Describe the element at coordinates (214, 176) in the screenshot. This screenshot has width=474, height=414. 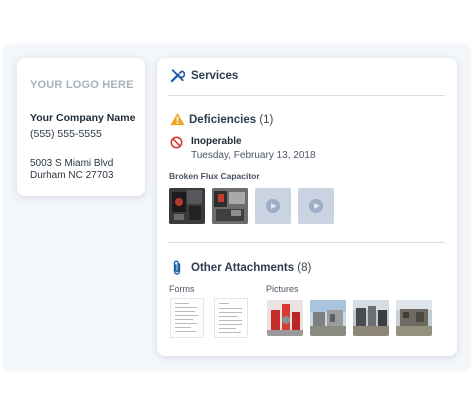
I see `deficiency-item-label: Broken Flux Capacitor` at that location.